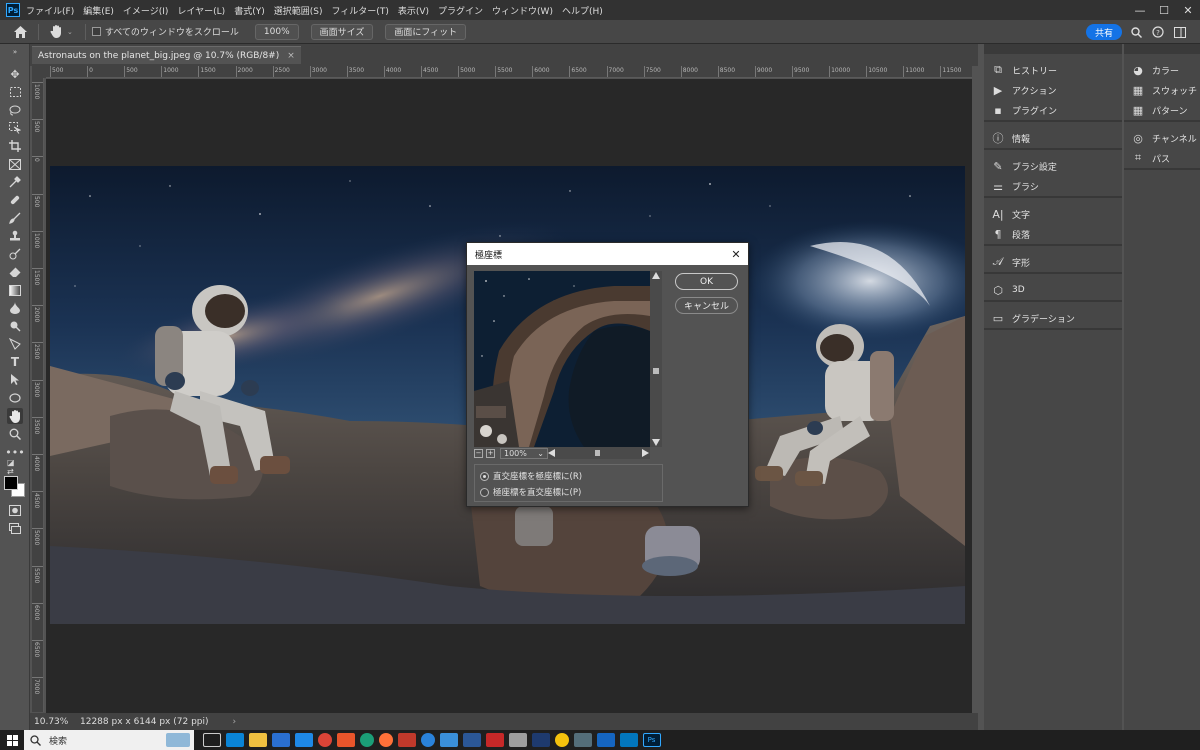 This screenshot has height=750, width=1200. I want to click on ruler-origin, so click(39, 72).